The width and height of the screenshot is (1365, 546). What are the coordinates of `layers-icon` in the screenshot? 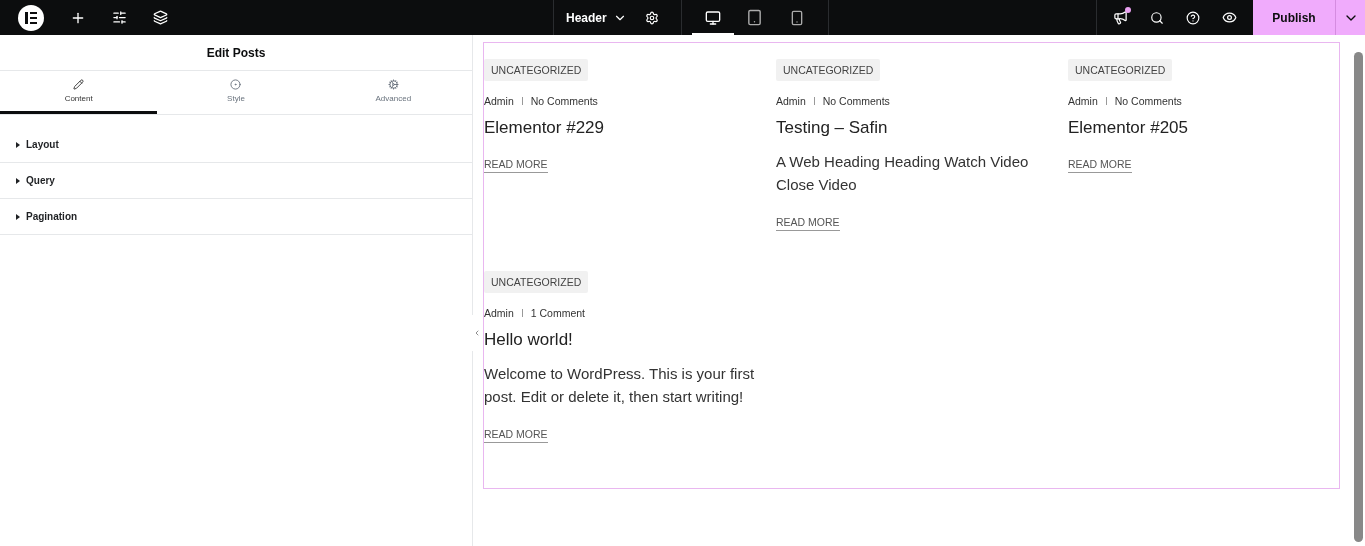 It's located at (160, 17).